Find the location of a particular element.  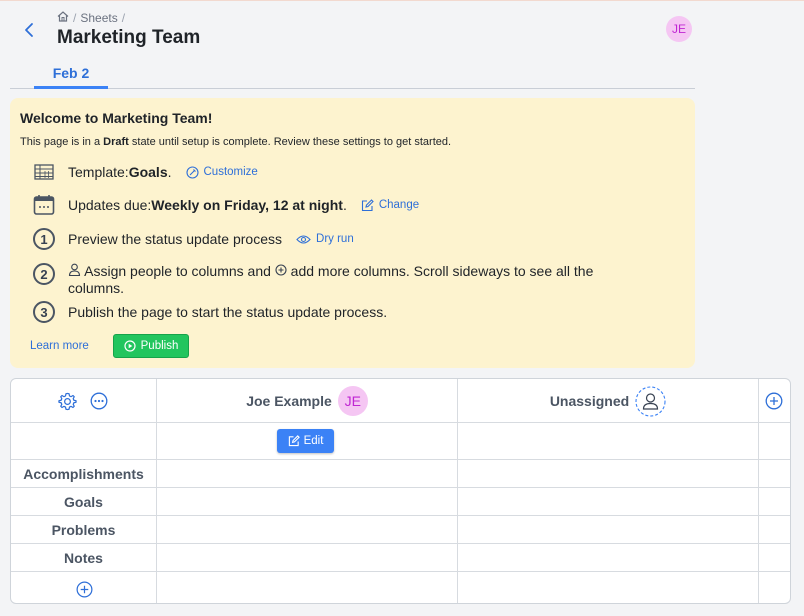

step-3-number: 3 is located at coordinates (44, 312).